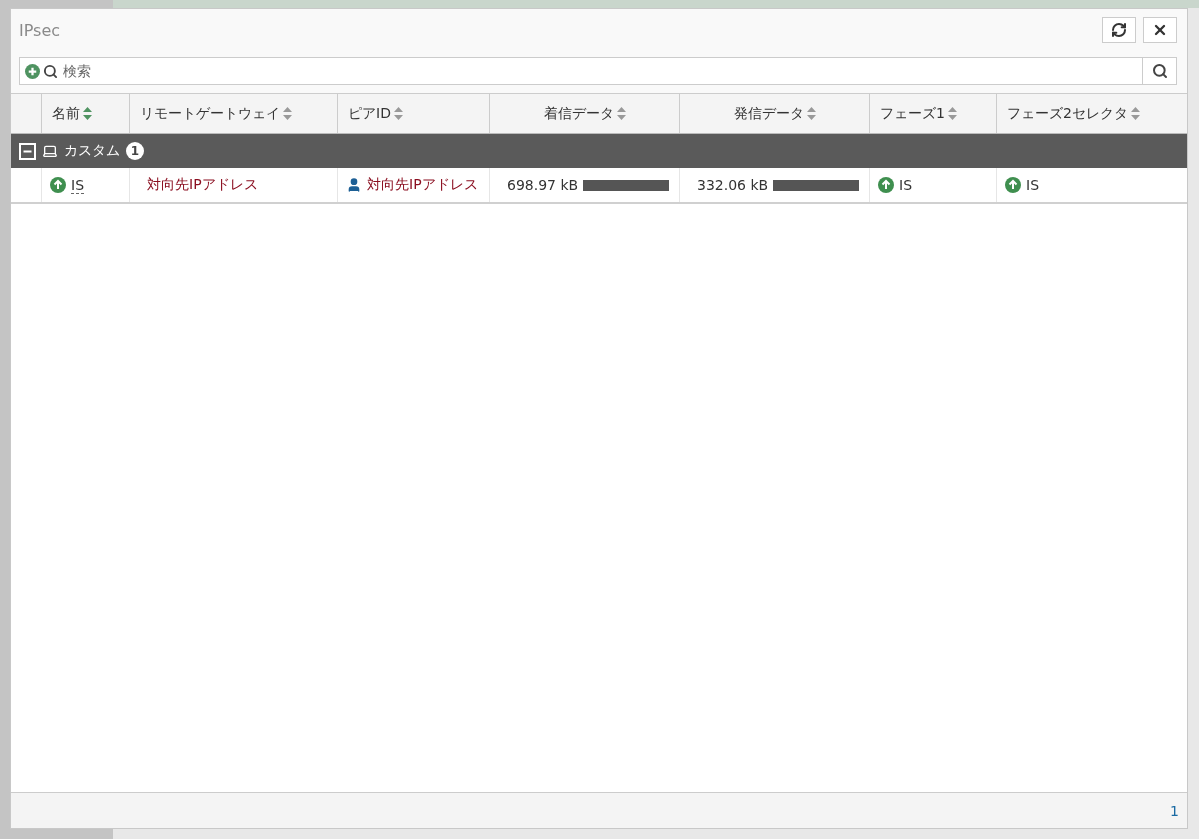 The width and height of the screenshot is (1199, 839). What do you see at coordinates (598, 71) in the screenshot?
I see `search-field: 検索` at bounding box center [598, 71].